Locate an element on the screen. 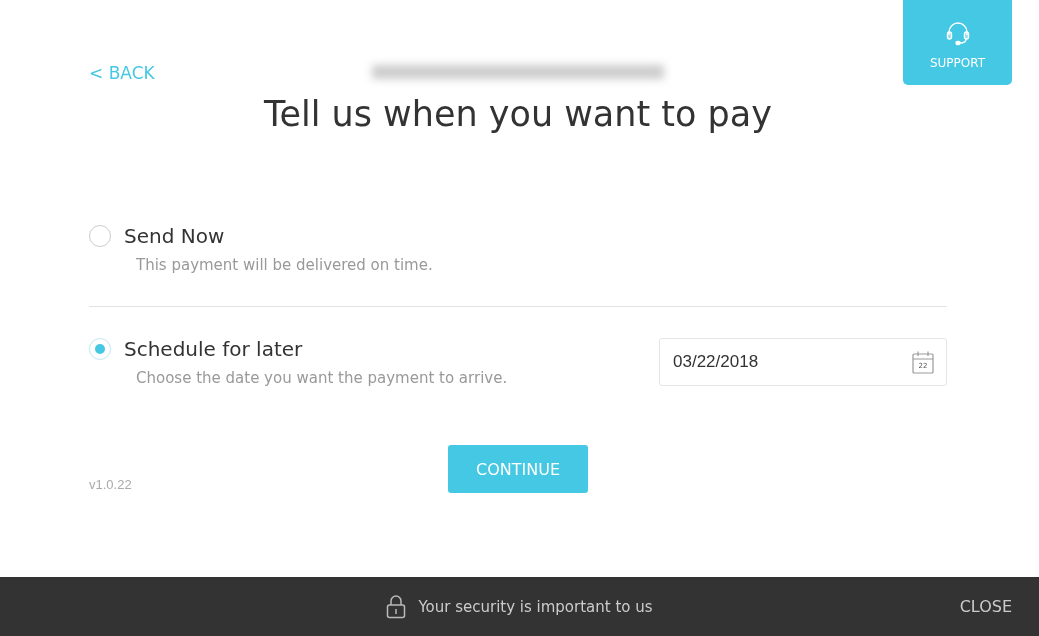 This screenshot has height=636, width=1039. headset-icon is located at coordinates (957, 33).